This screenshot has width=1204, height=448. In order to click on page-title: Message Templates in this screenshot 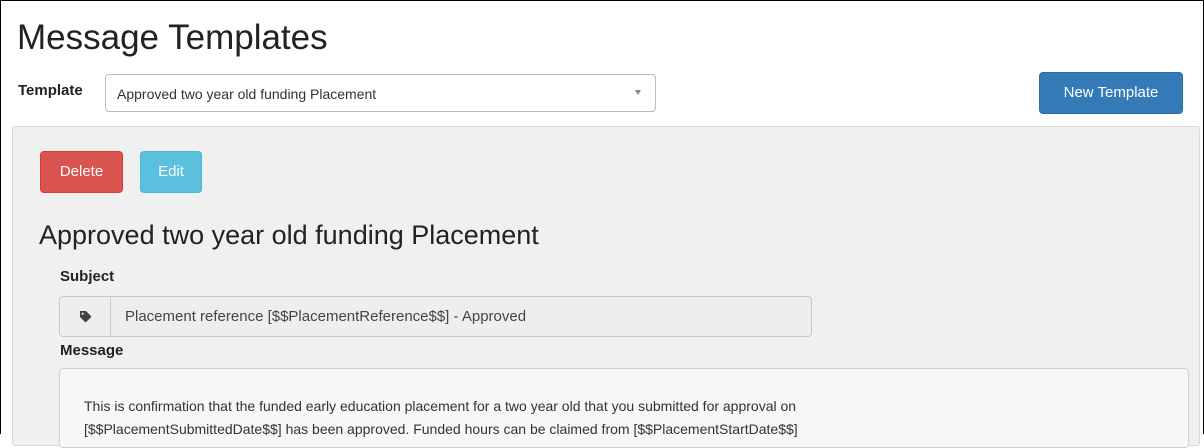, I will do `click(172, 37)`.